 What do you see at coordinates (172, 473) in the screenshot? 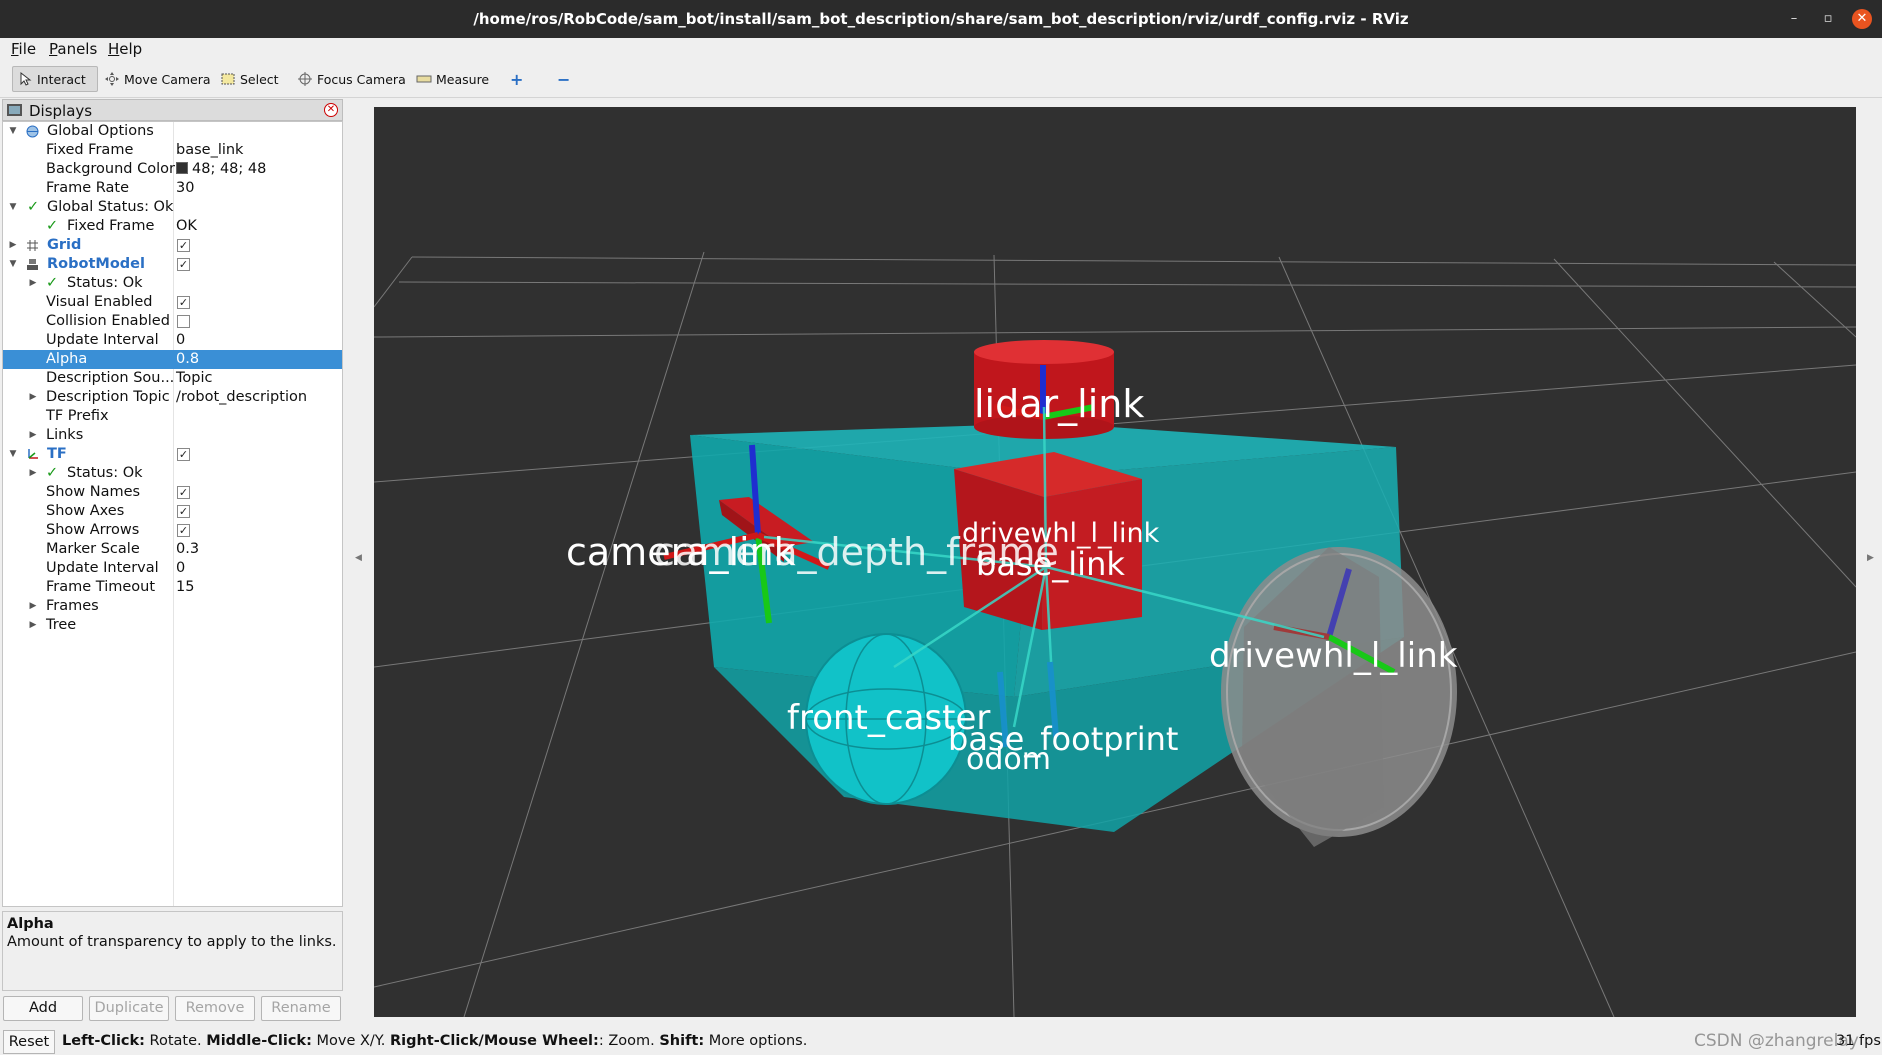
I see `tree-row-tf-status: ▶ ✓ Status: Ok` at bounding box center [172, 473].